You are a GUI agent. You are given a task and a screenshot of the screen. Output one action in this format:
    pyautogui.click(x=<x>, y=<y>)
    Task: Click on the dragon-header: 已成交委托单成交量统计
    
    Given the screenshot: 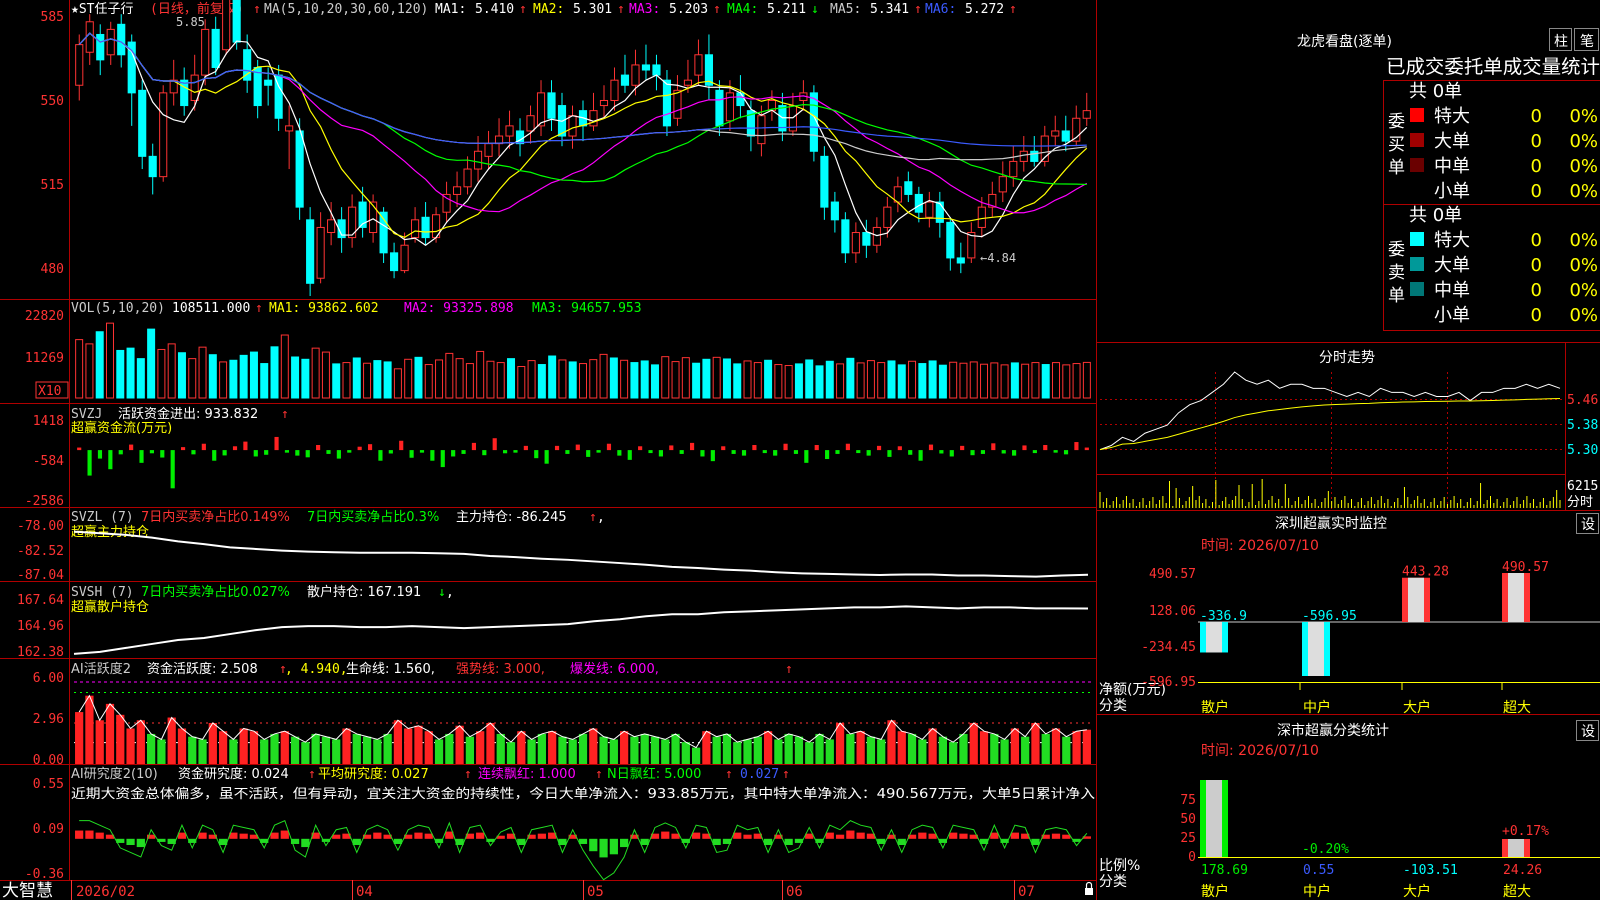 What is the action you would take?
    pyautogui.click(x=1493, y=67)
    